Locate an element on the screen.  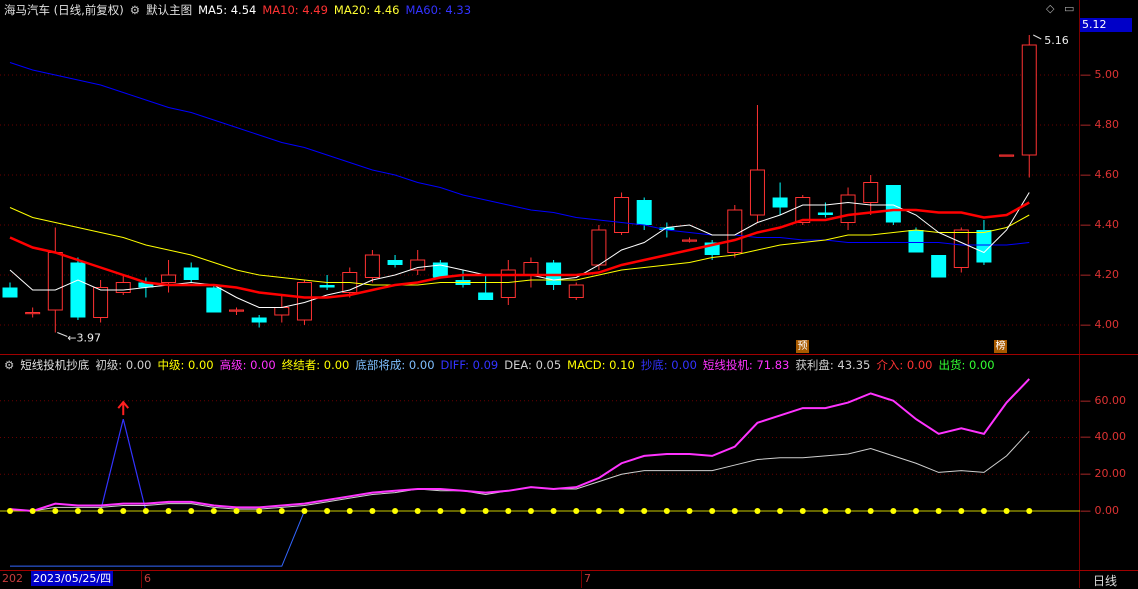
price-tick: — 4.60 is located at coordinates (1099, 174).